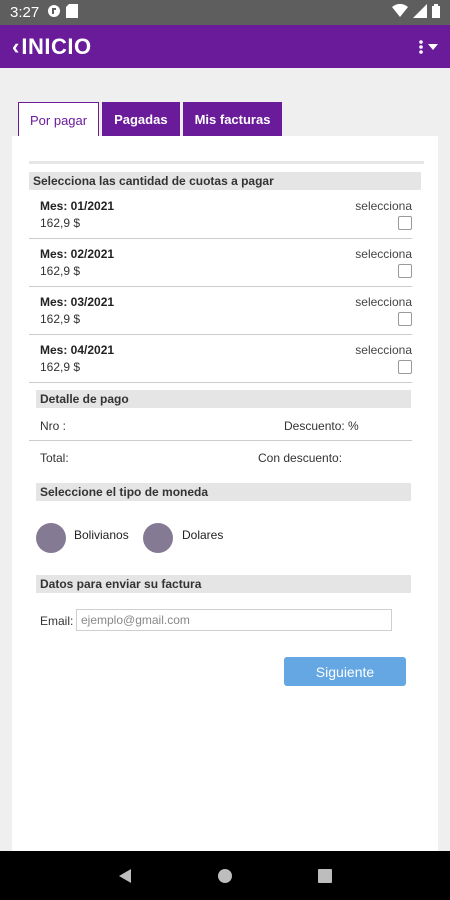 The height and width of the screenshot is (900, 450). What do you see at coordinates (54, 13) in the screenshot?
I see `app-notification-icon` at bounding box center [54, 13].